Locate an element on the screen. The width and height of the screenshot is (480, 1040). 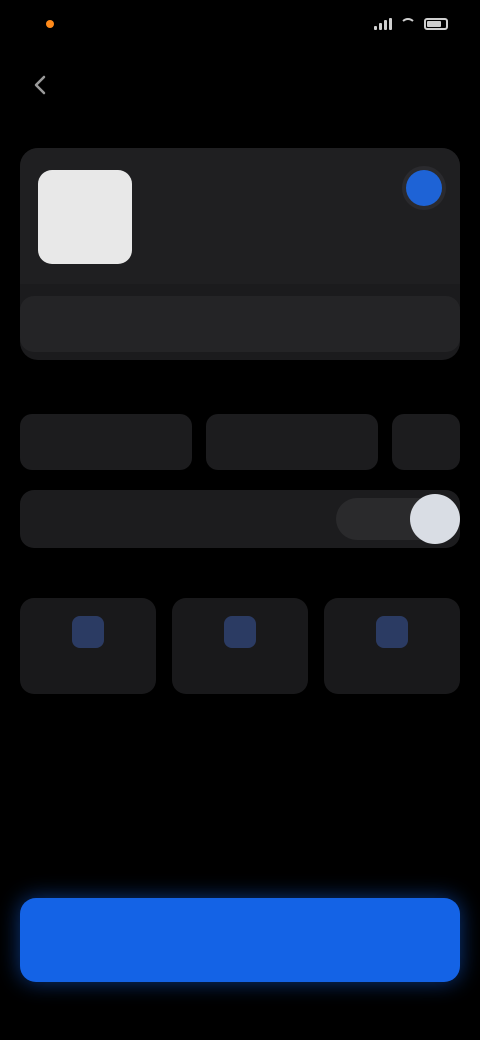
option-labels is located at coordinates (250, 389).